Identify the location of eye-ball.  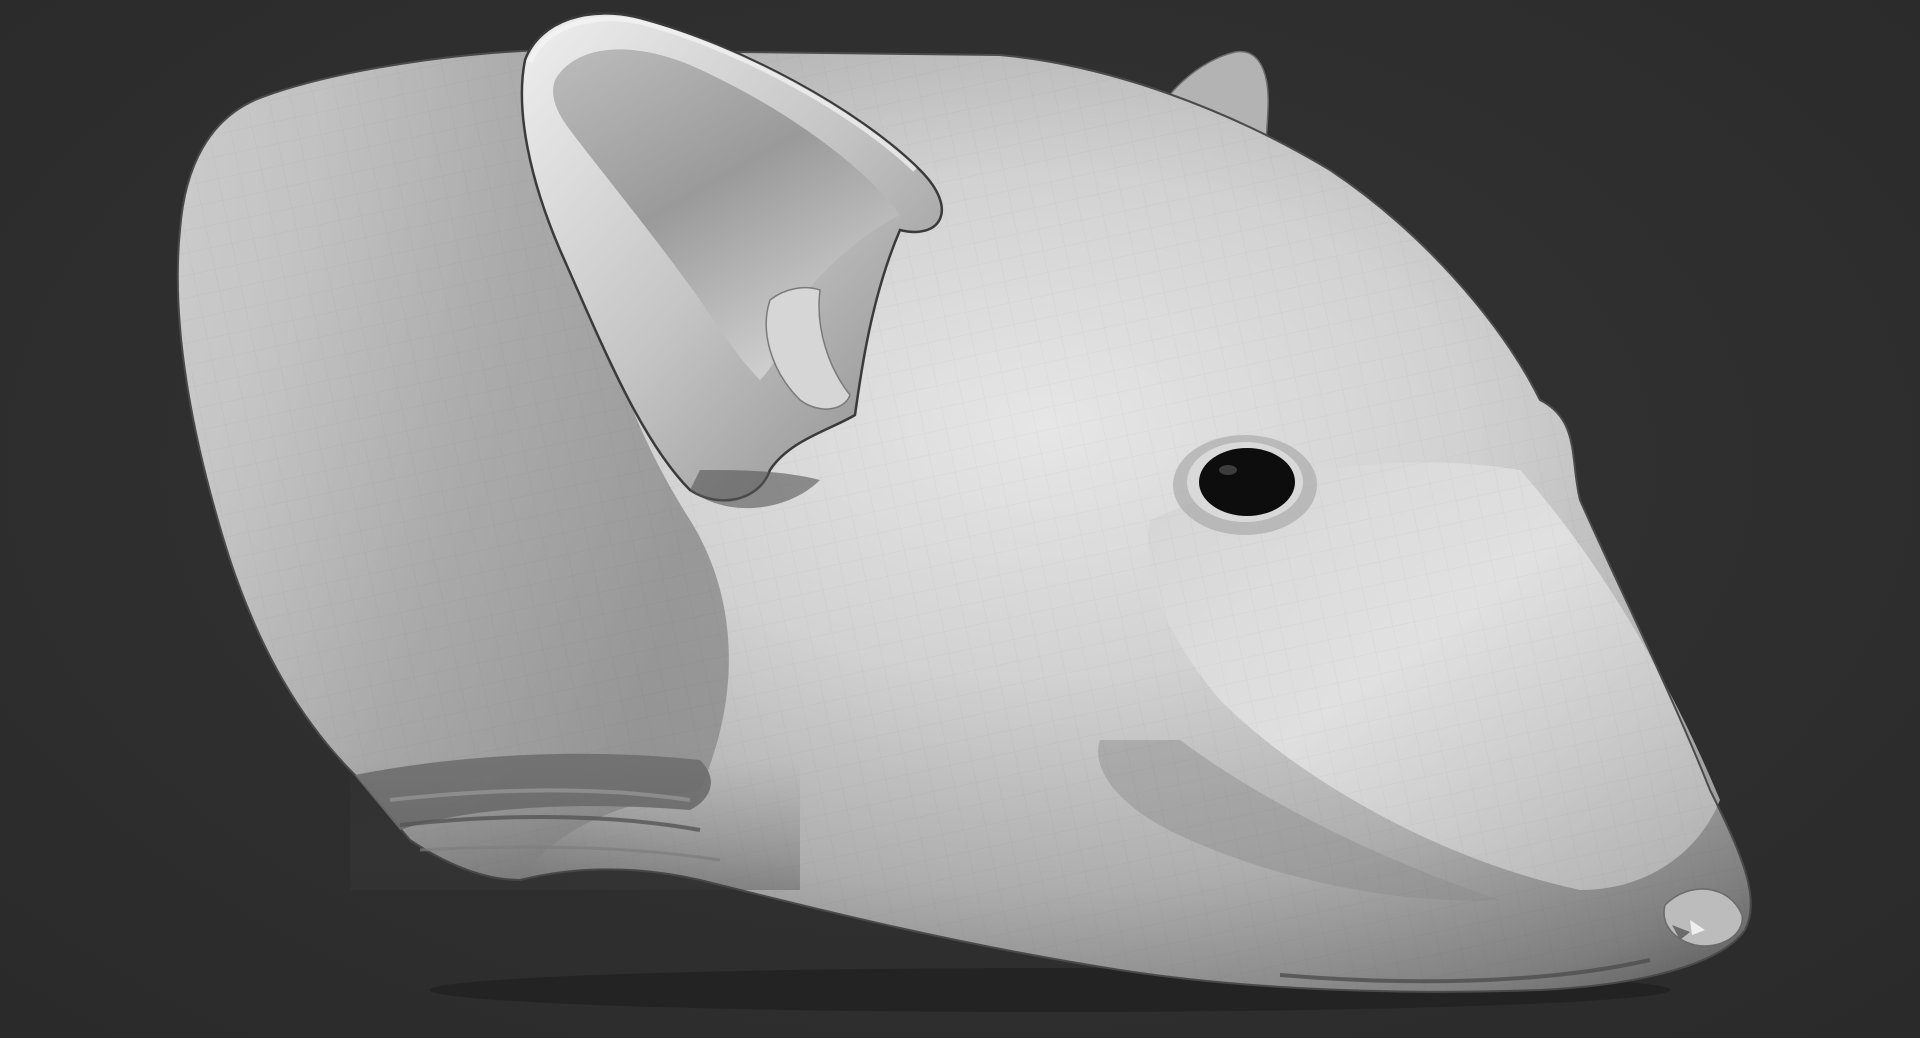
(1247, 482).